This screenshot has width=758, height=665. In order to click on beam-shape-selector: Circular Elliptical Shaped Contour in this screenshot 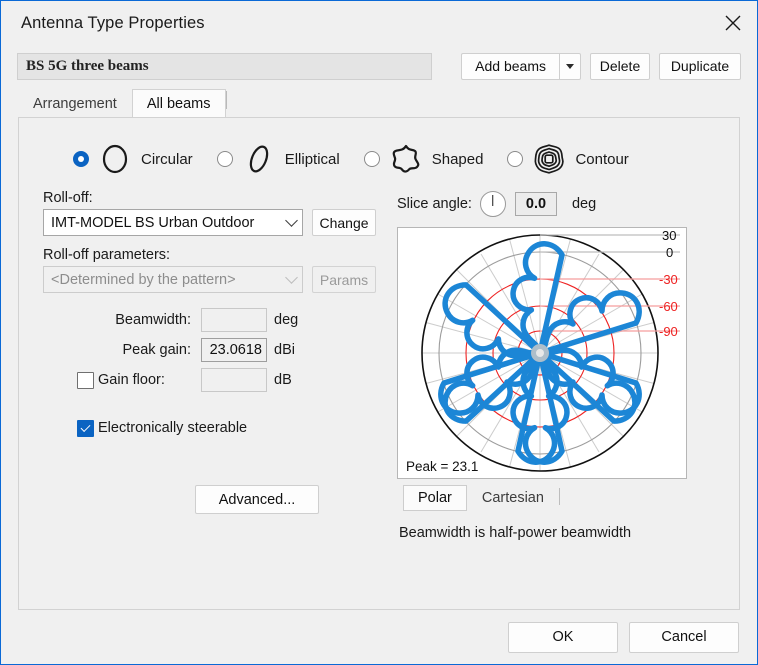, I will do `click(379, 147)`.